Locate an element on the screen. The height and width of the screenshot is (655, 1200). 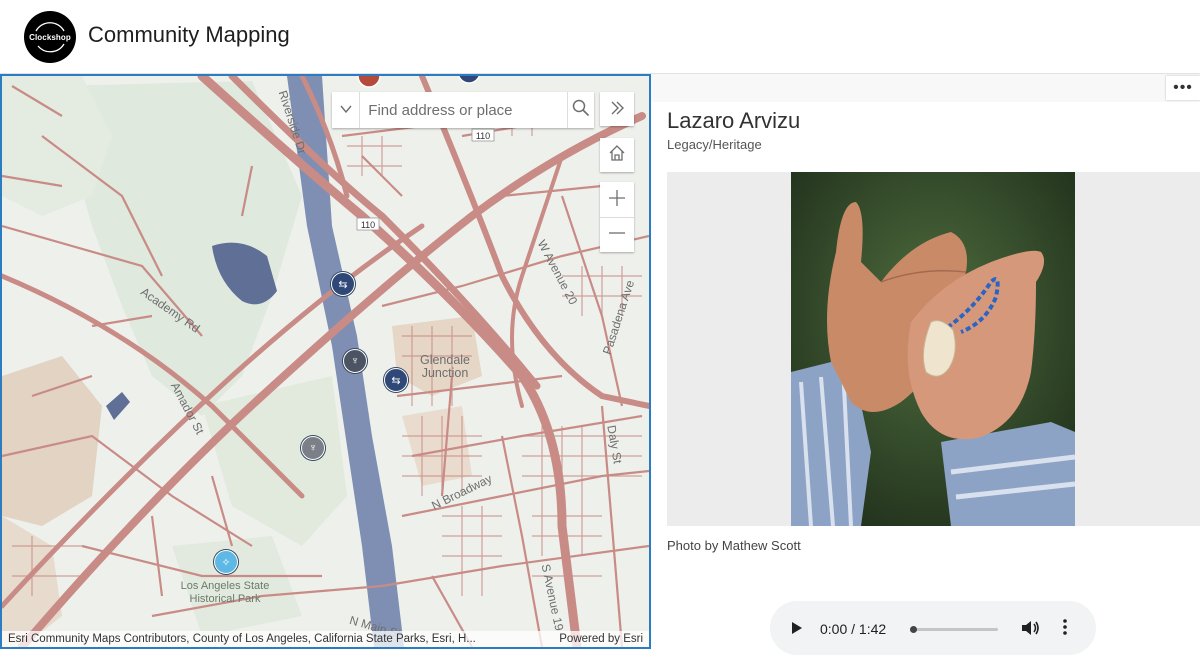
minus-icon is located at coordinates (617, 235).